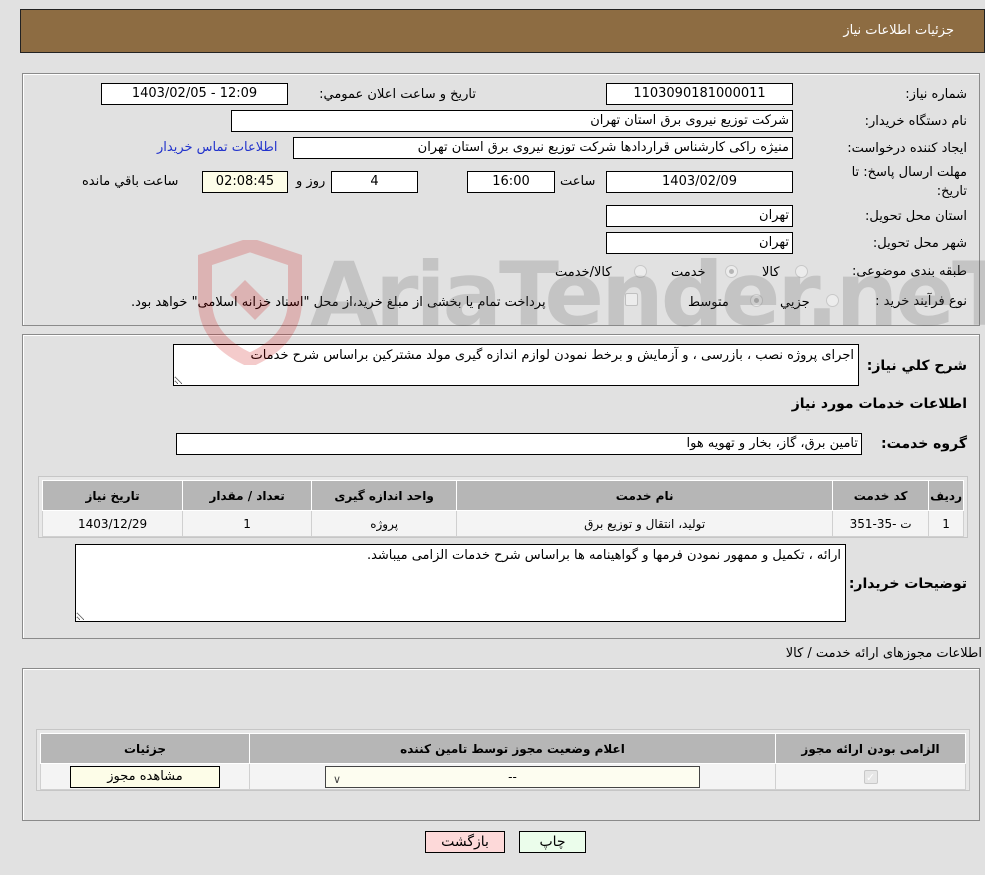 This screenshot has width=985, height=875. What do you see at coordinates (465, 842) in the screenshot?
I see `back-button: بازگشت` at bounding box center [465, 842].